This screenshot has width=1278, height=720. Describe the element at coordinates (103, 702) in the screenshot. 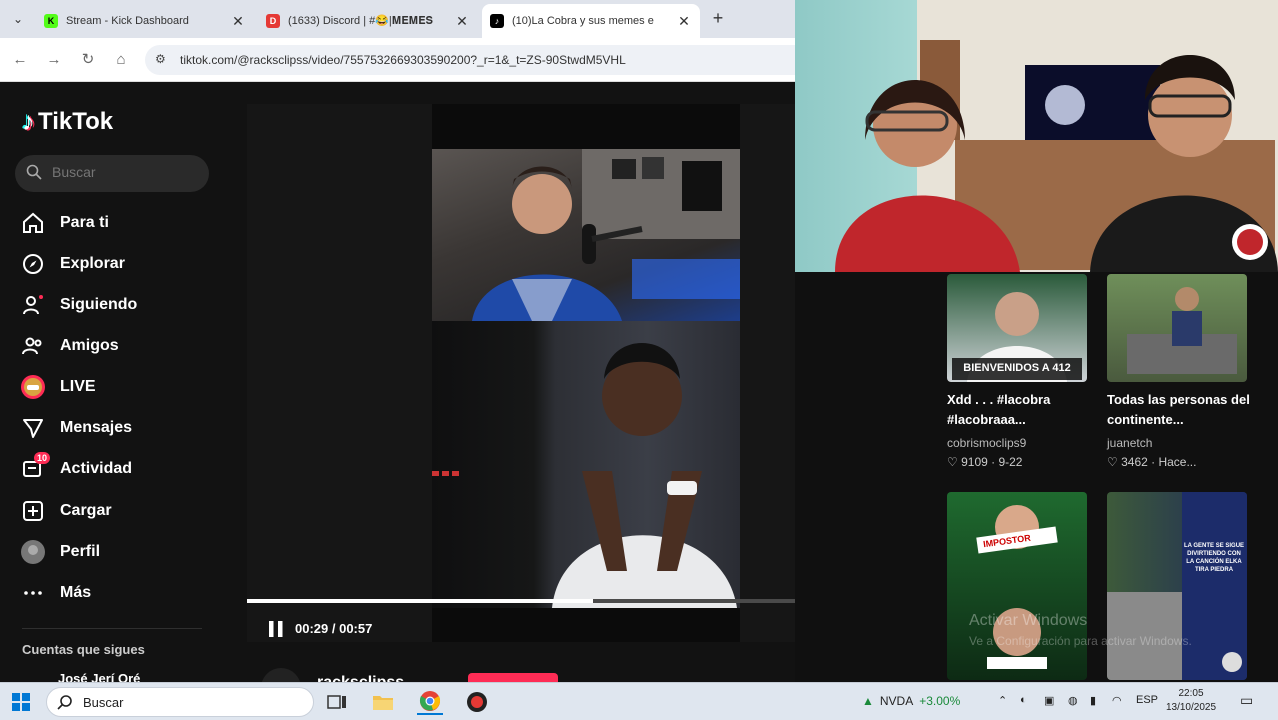

I see `taskbar-search-text: Buscar` at that location.